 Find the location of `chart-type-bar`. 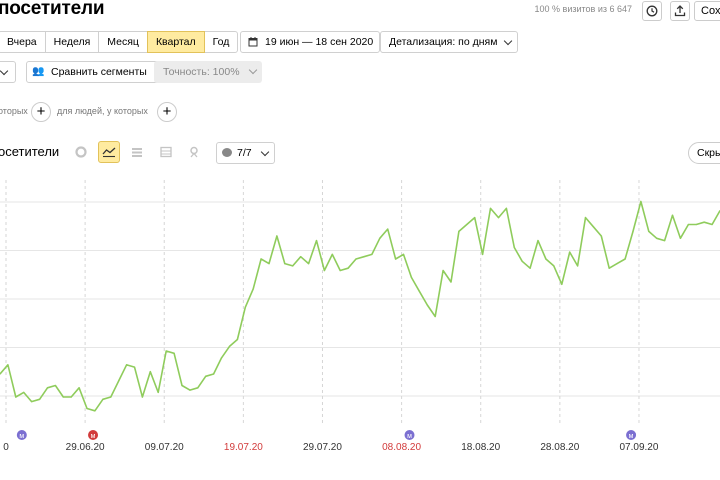

chart-type-bar is located at coordinates (166, 152).